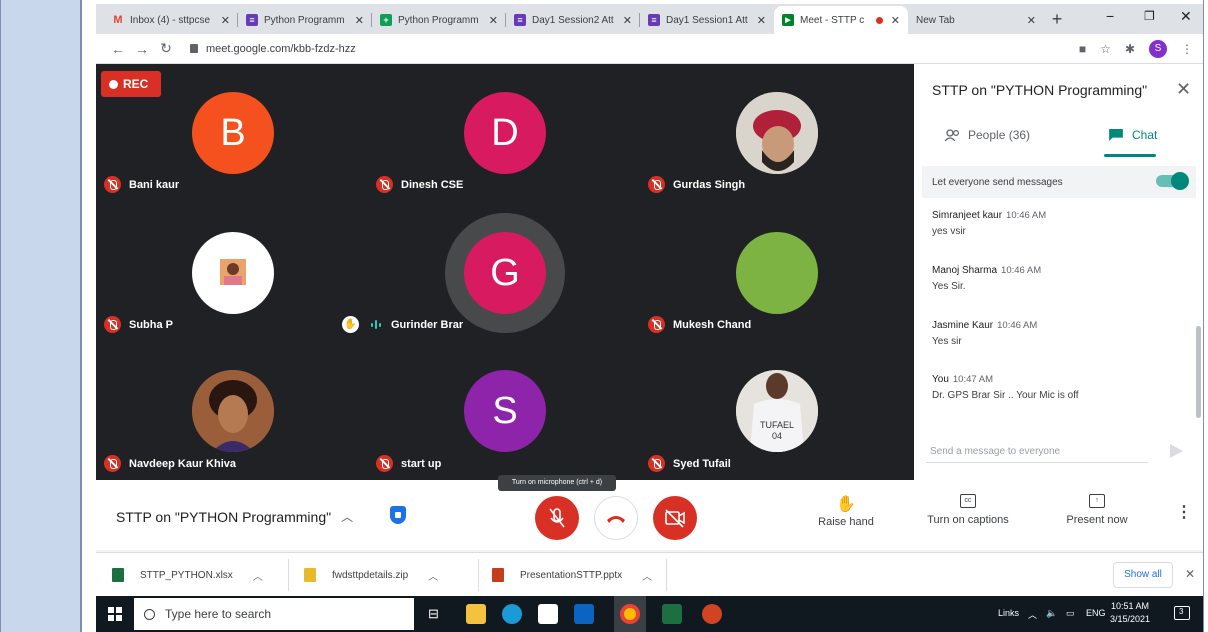 The image size is (1208, 632). I want to click on tab-gmail: M Inbox (4) - sttpcse ✕, so click(171, 20).